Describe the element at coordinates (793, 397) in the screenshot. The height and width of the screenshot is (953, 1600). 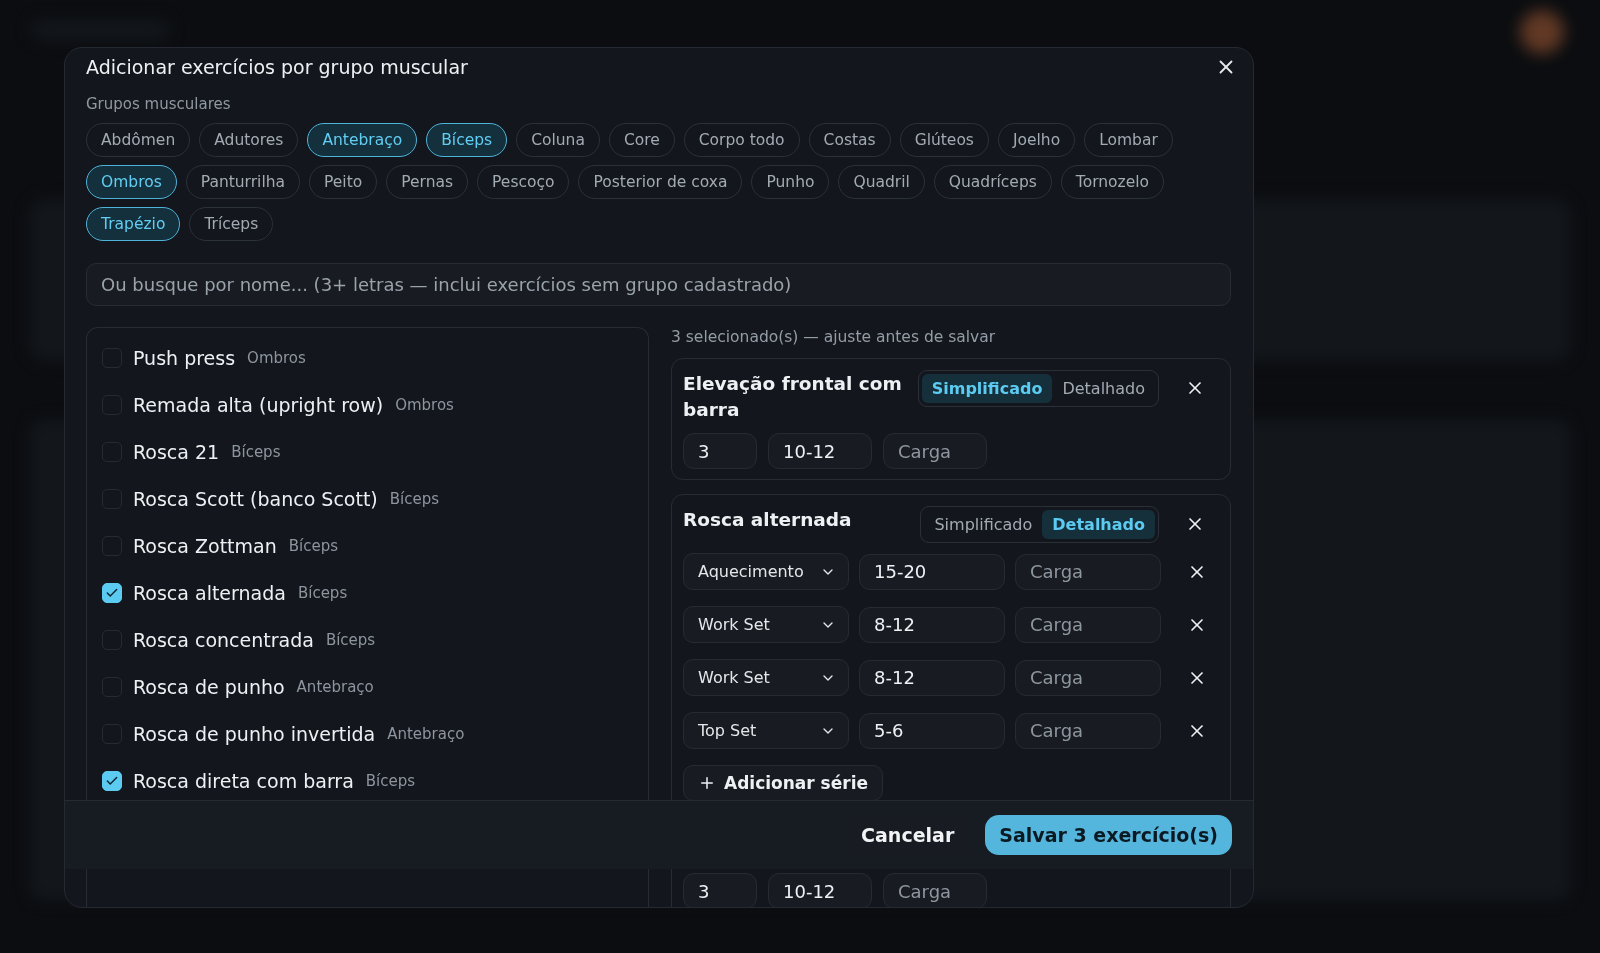
I see `exercise-title: Elevação frontal com barra` at that location.